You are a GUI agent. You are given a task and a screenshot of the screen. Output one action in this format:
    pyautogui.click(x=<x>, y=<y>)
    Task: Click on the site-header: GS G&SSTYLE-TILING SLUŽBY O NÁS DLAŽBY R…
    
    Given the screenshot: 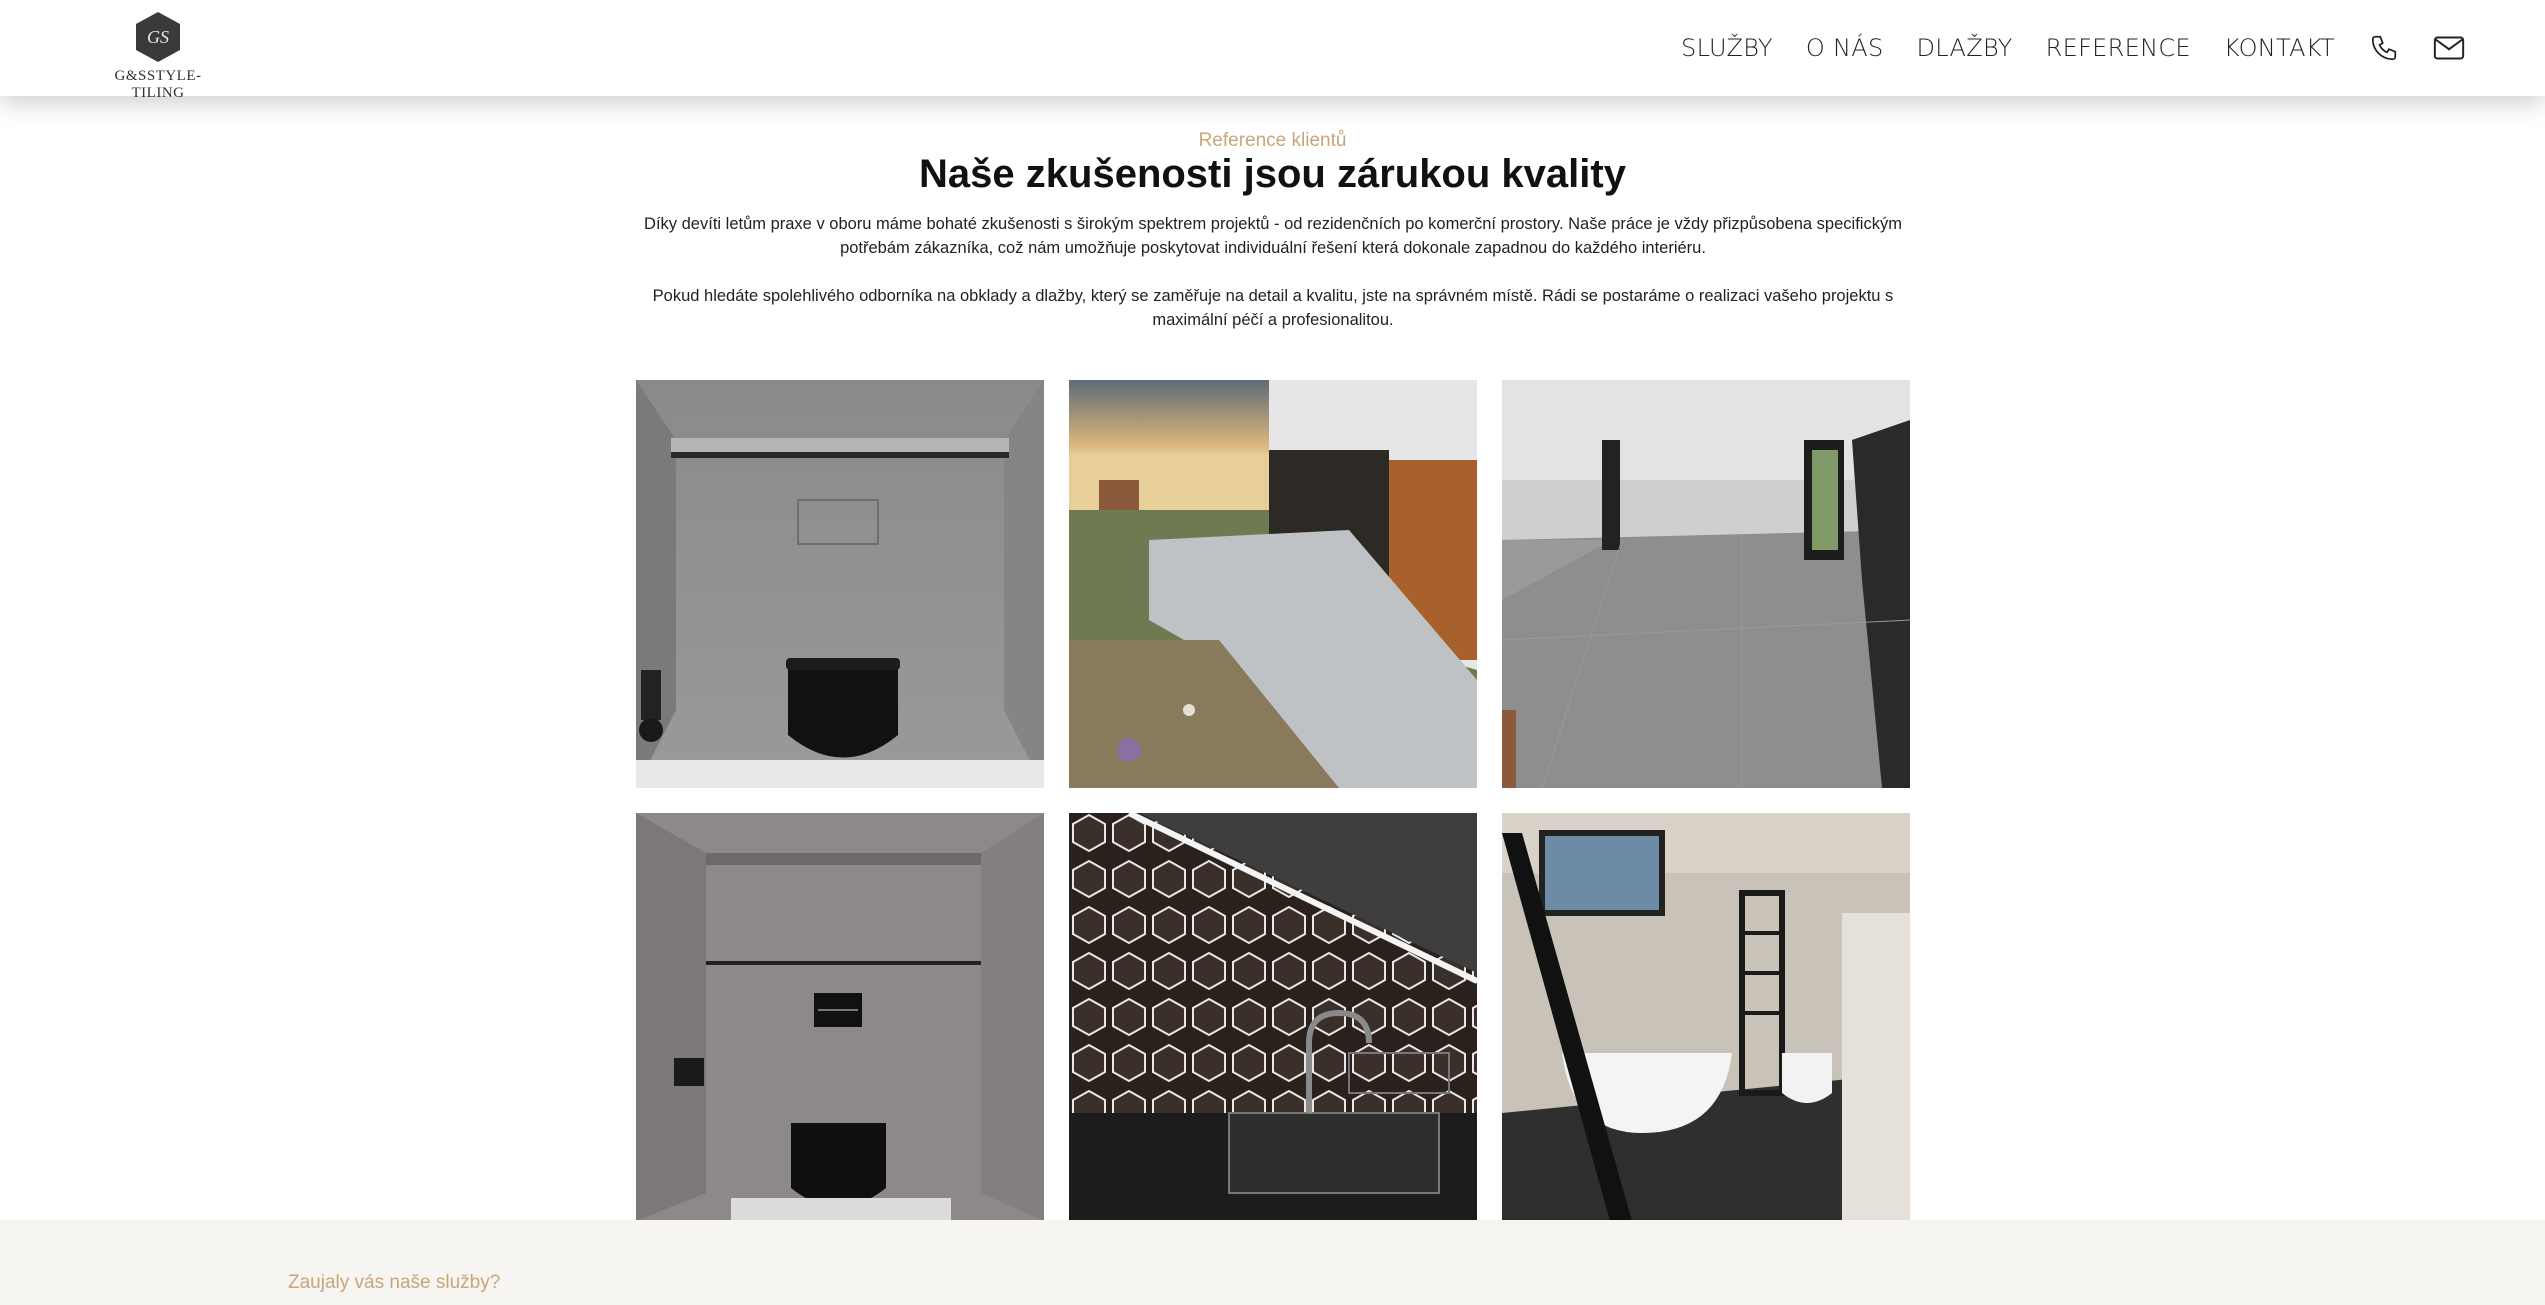 What is the action you would take?
    pyautogui.click(x=1272, y=50)
    